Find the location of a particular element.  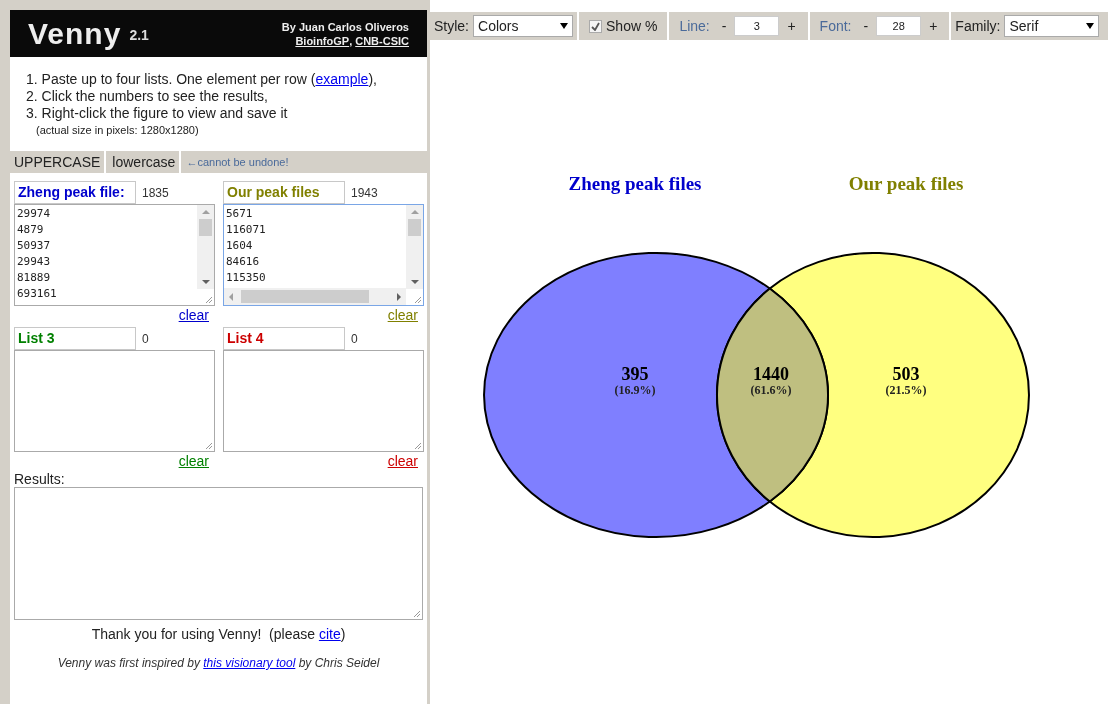

tool-link: this visionary tool is located at coordinates (249, 663).